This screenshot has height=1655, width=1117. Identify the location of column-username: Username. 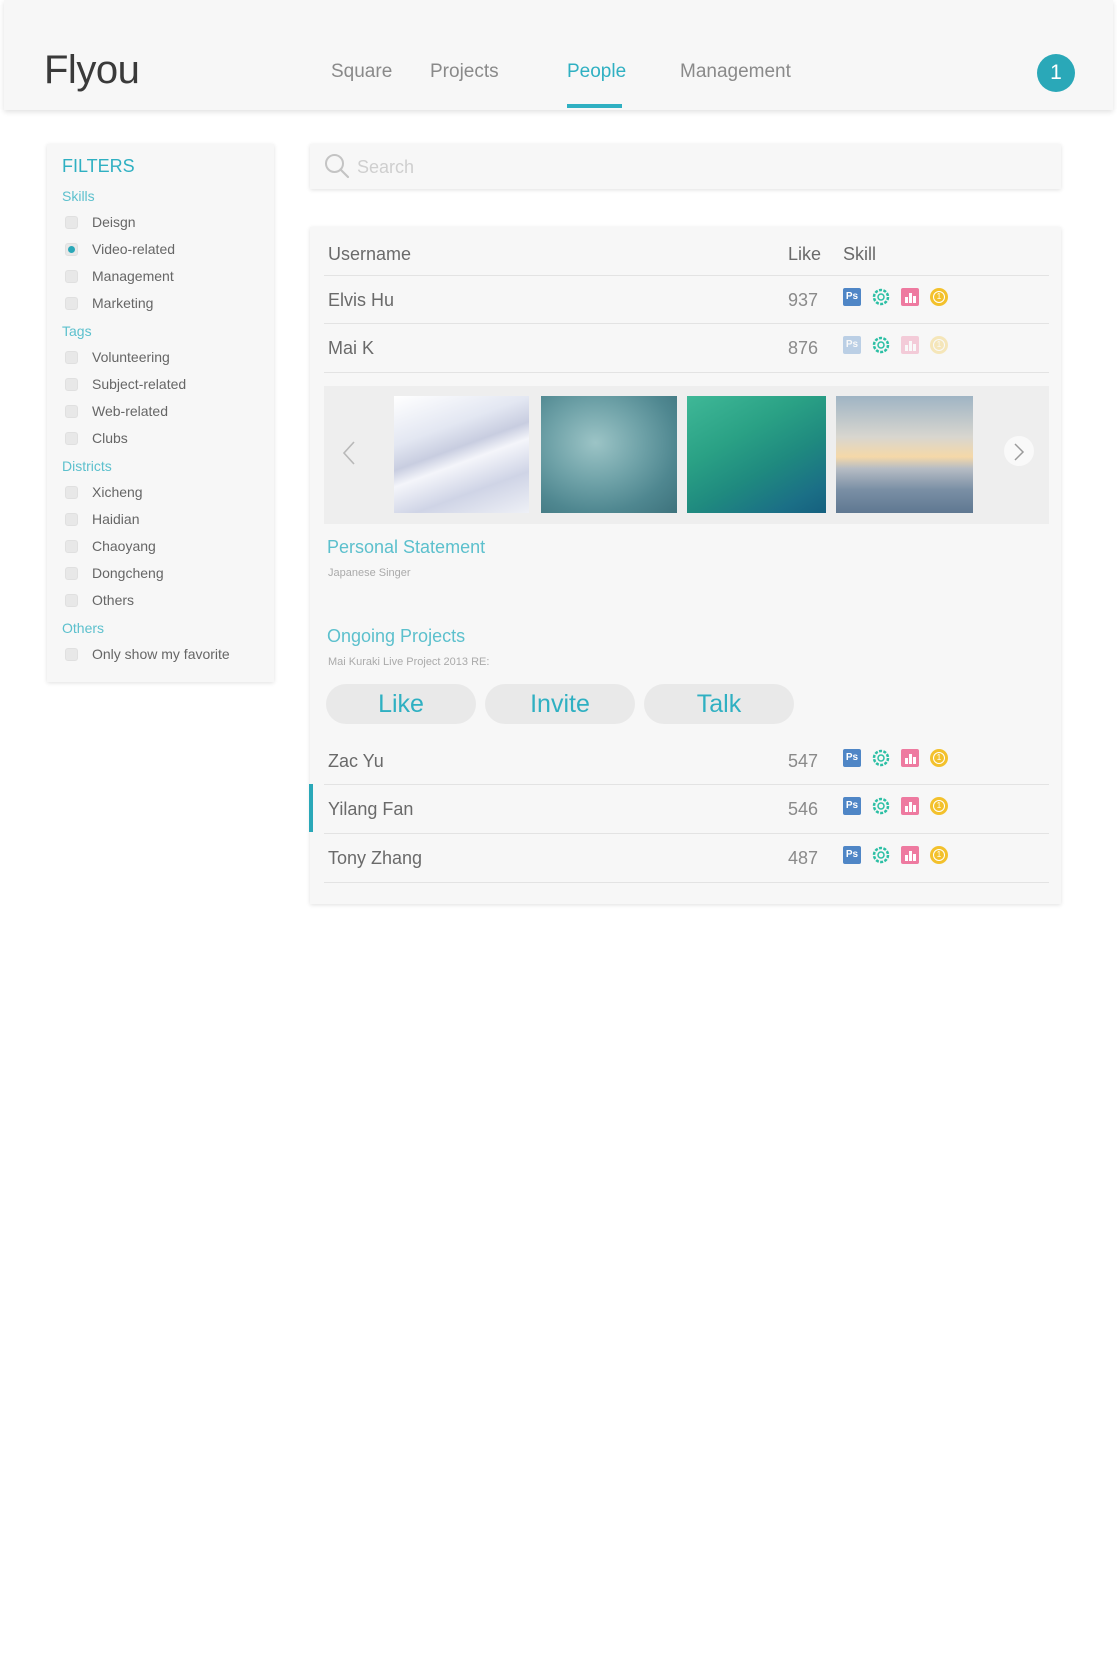
(369, 254).